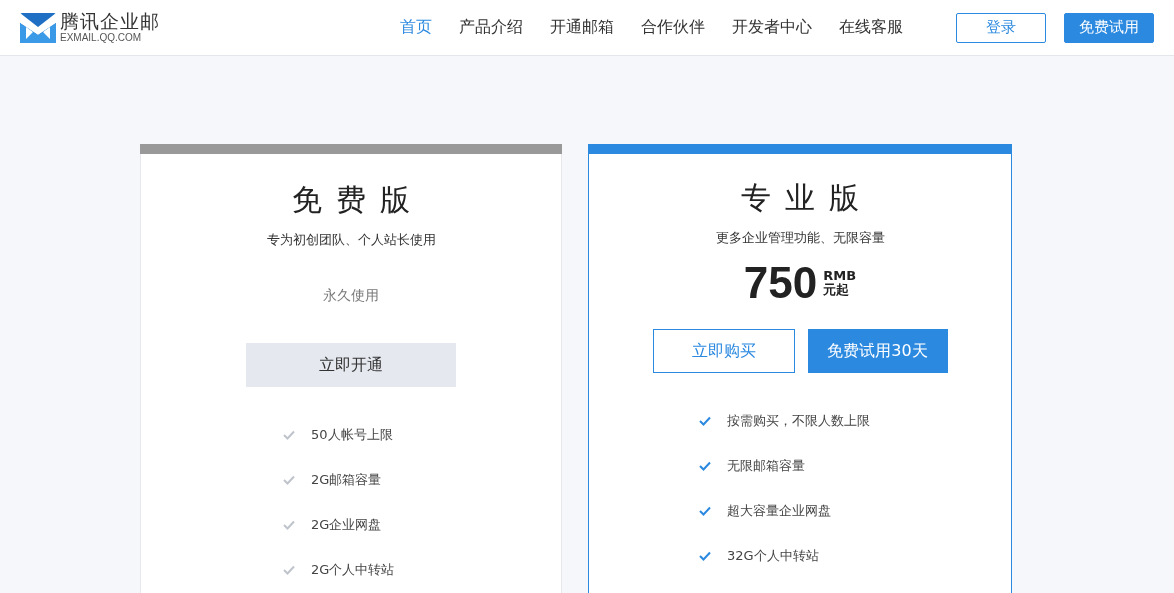 This screenshot has width=1174, height=593. Describe the element at coordinates (352, 435) in the screenshot. I see `feature-text: 50人帐号上限` at that location.